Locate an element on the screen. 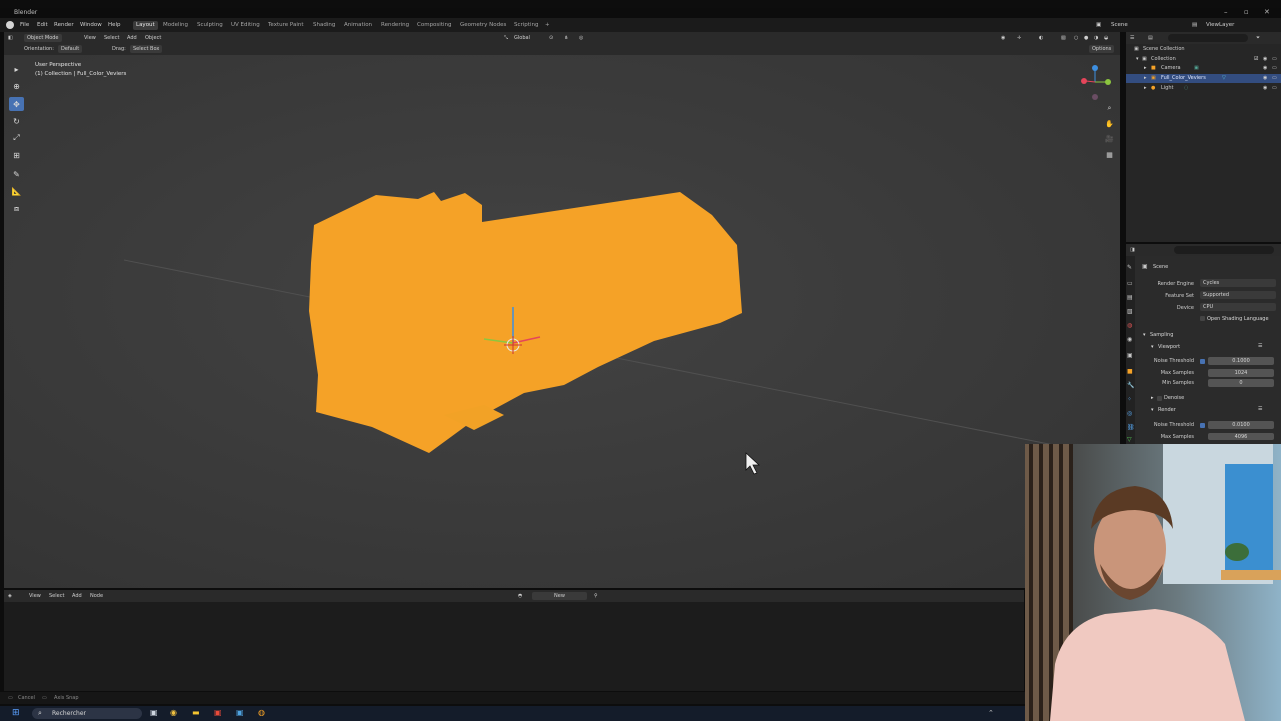 Image resolution: width=1281 pixels, height=721 pixels. menu-file: File is located at coordinates (24, 25).